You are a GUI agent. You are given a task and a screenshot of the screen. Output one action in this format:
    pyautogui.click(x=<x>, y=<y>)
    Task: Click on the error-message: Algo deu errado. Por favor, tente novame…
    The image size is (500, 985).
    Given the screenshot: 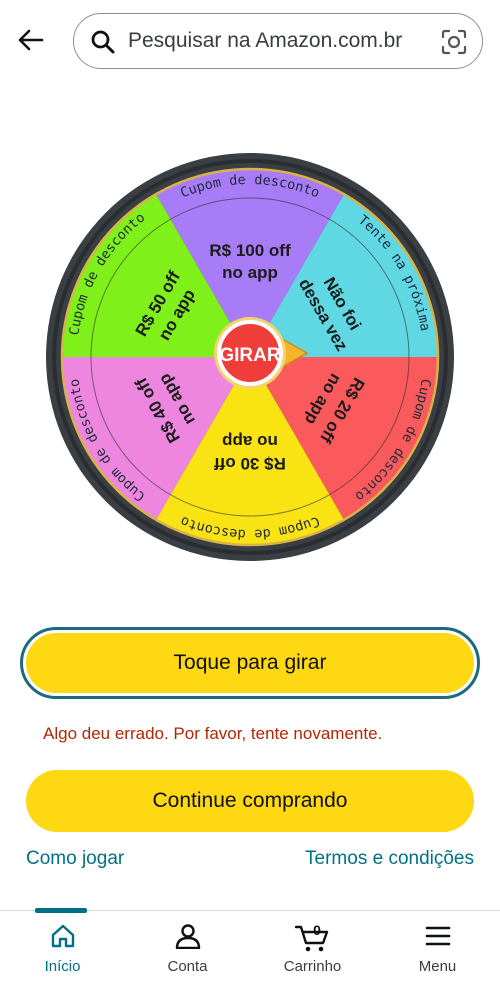 What is the action you would take?
    pyautogui.click(x=213, y=733)
    